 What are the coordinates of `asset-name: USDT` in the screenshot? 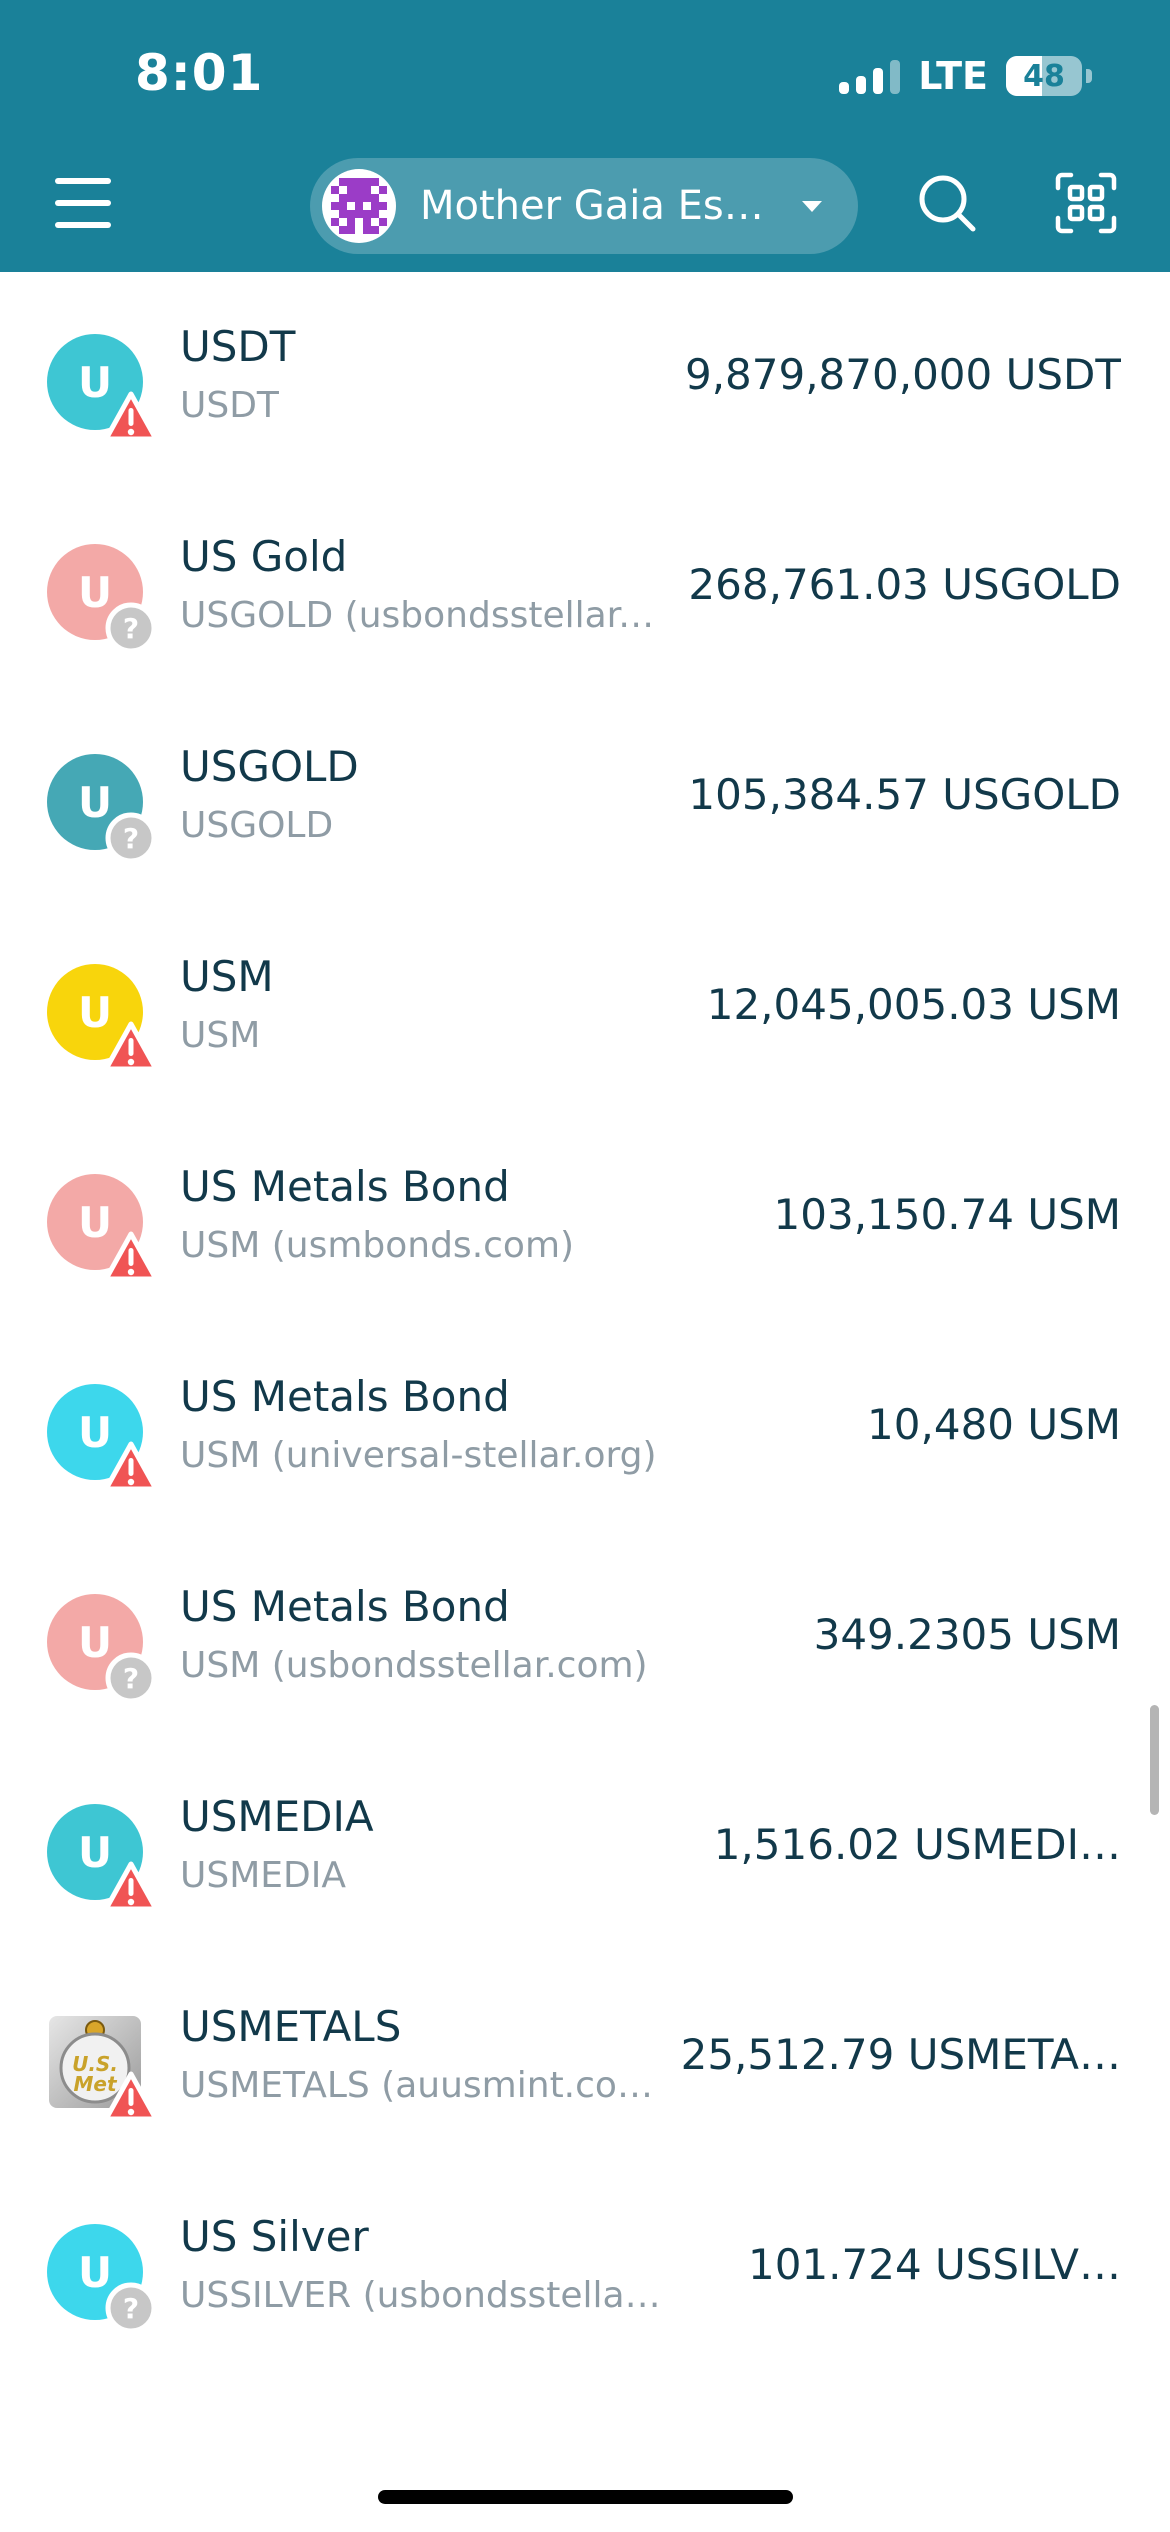 It's located at (238, 346).